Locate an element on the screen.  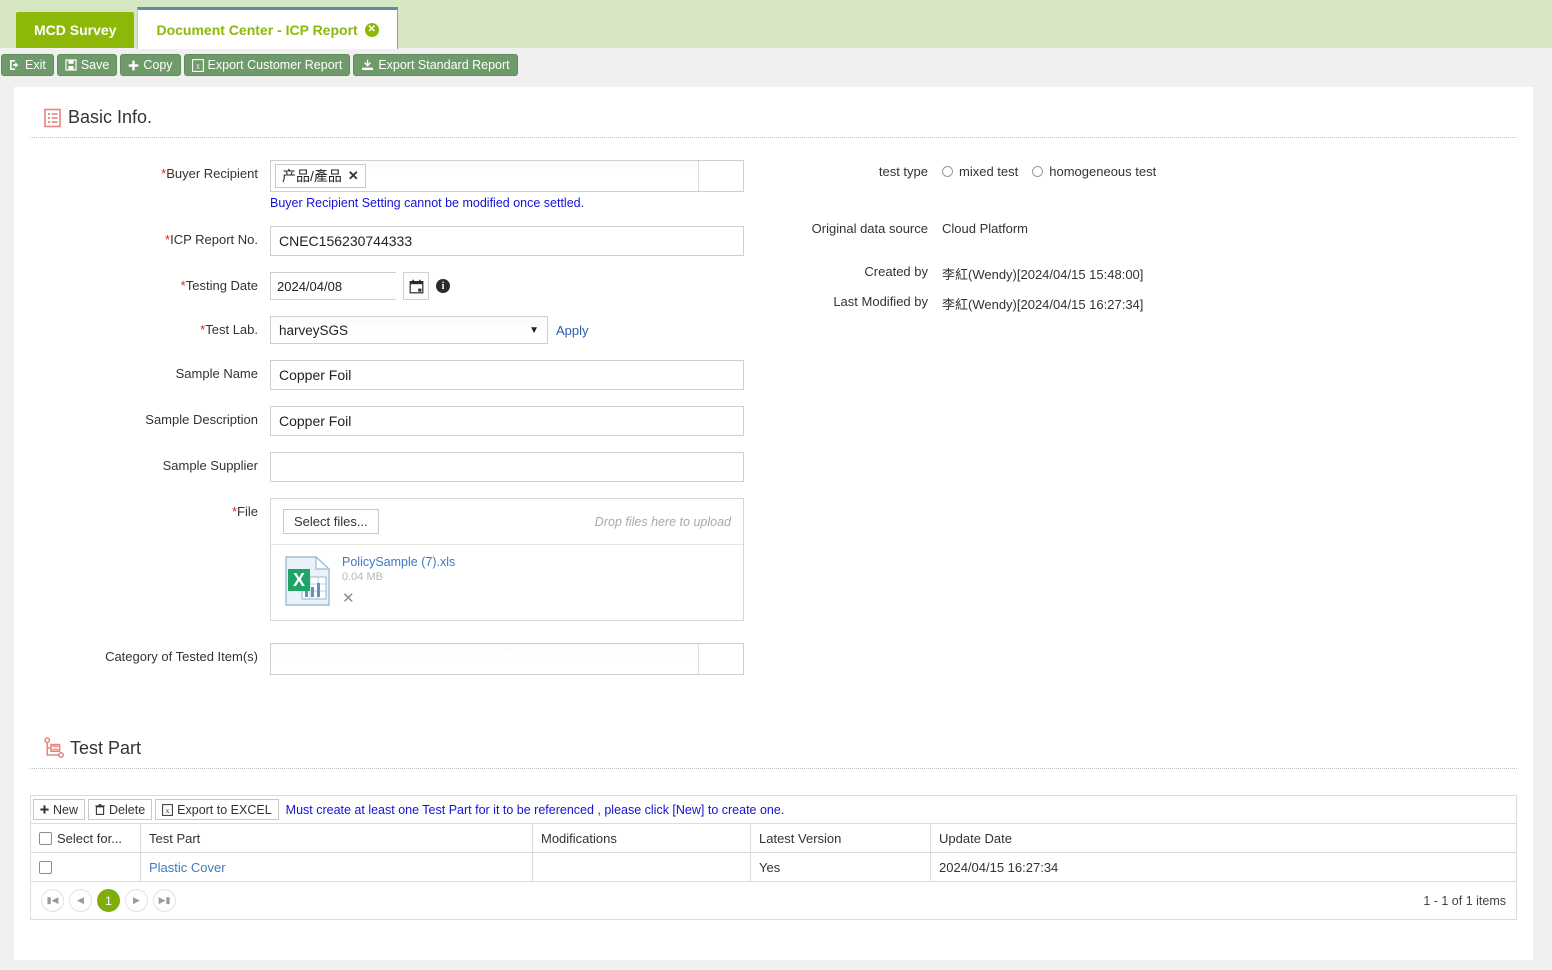
next-page-icon: ▶ is located at coordinates (136, 900).